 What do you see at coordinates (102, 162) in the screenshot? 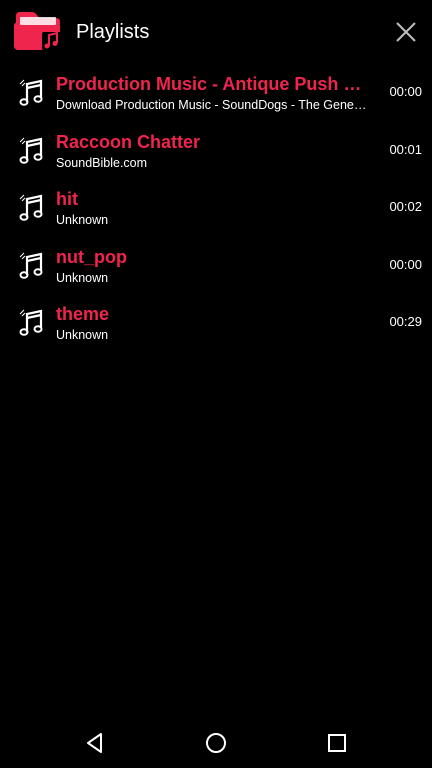
I see `track-subtitle: SoundBible.com` at bounding box center [102, 162].